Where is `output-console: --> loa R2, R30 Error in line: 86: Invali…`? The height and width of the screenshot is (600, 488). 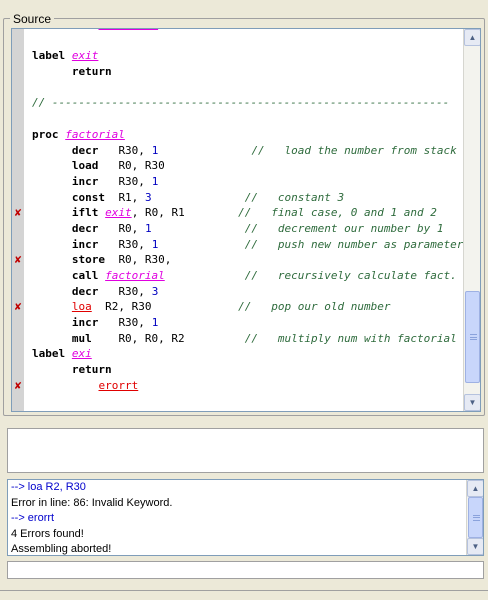 output-console: --> loa R2, R30 Error in line: 86: Invali… is located at coordinates (245, 517).